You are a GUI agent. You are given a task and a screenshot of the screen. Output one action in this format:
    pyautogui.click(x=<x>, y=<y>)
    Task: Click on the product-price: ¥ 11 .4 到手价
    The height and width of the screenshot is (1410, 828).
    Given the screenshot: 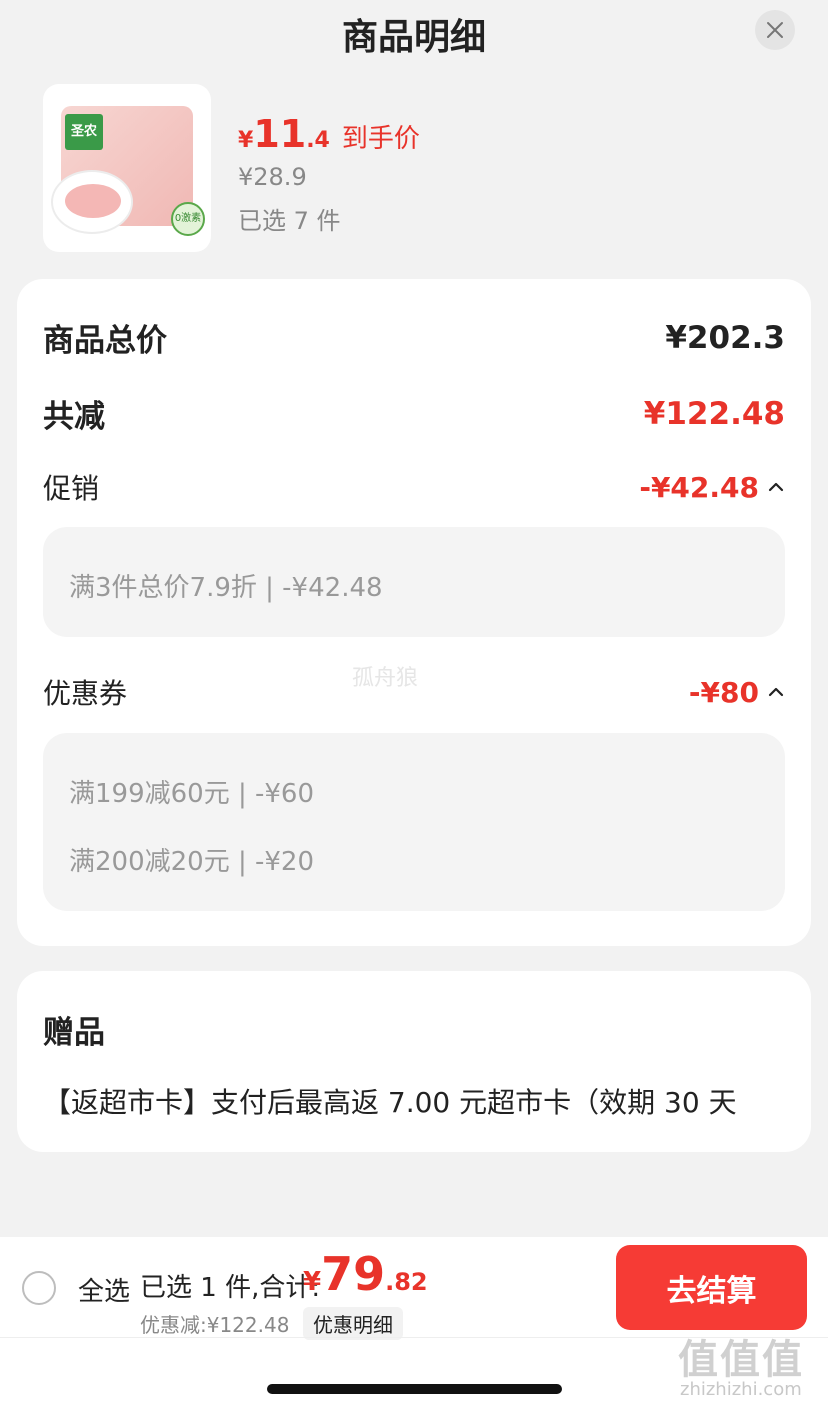 What is the action you would take?
    pyautogui.click(x=329, y=134)
    